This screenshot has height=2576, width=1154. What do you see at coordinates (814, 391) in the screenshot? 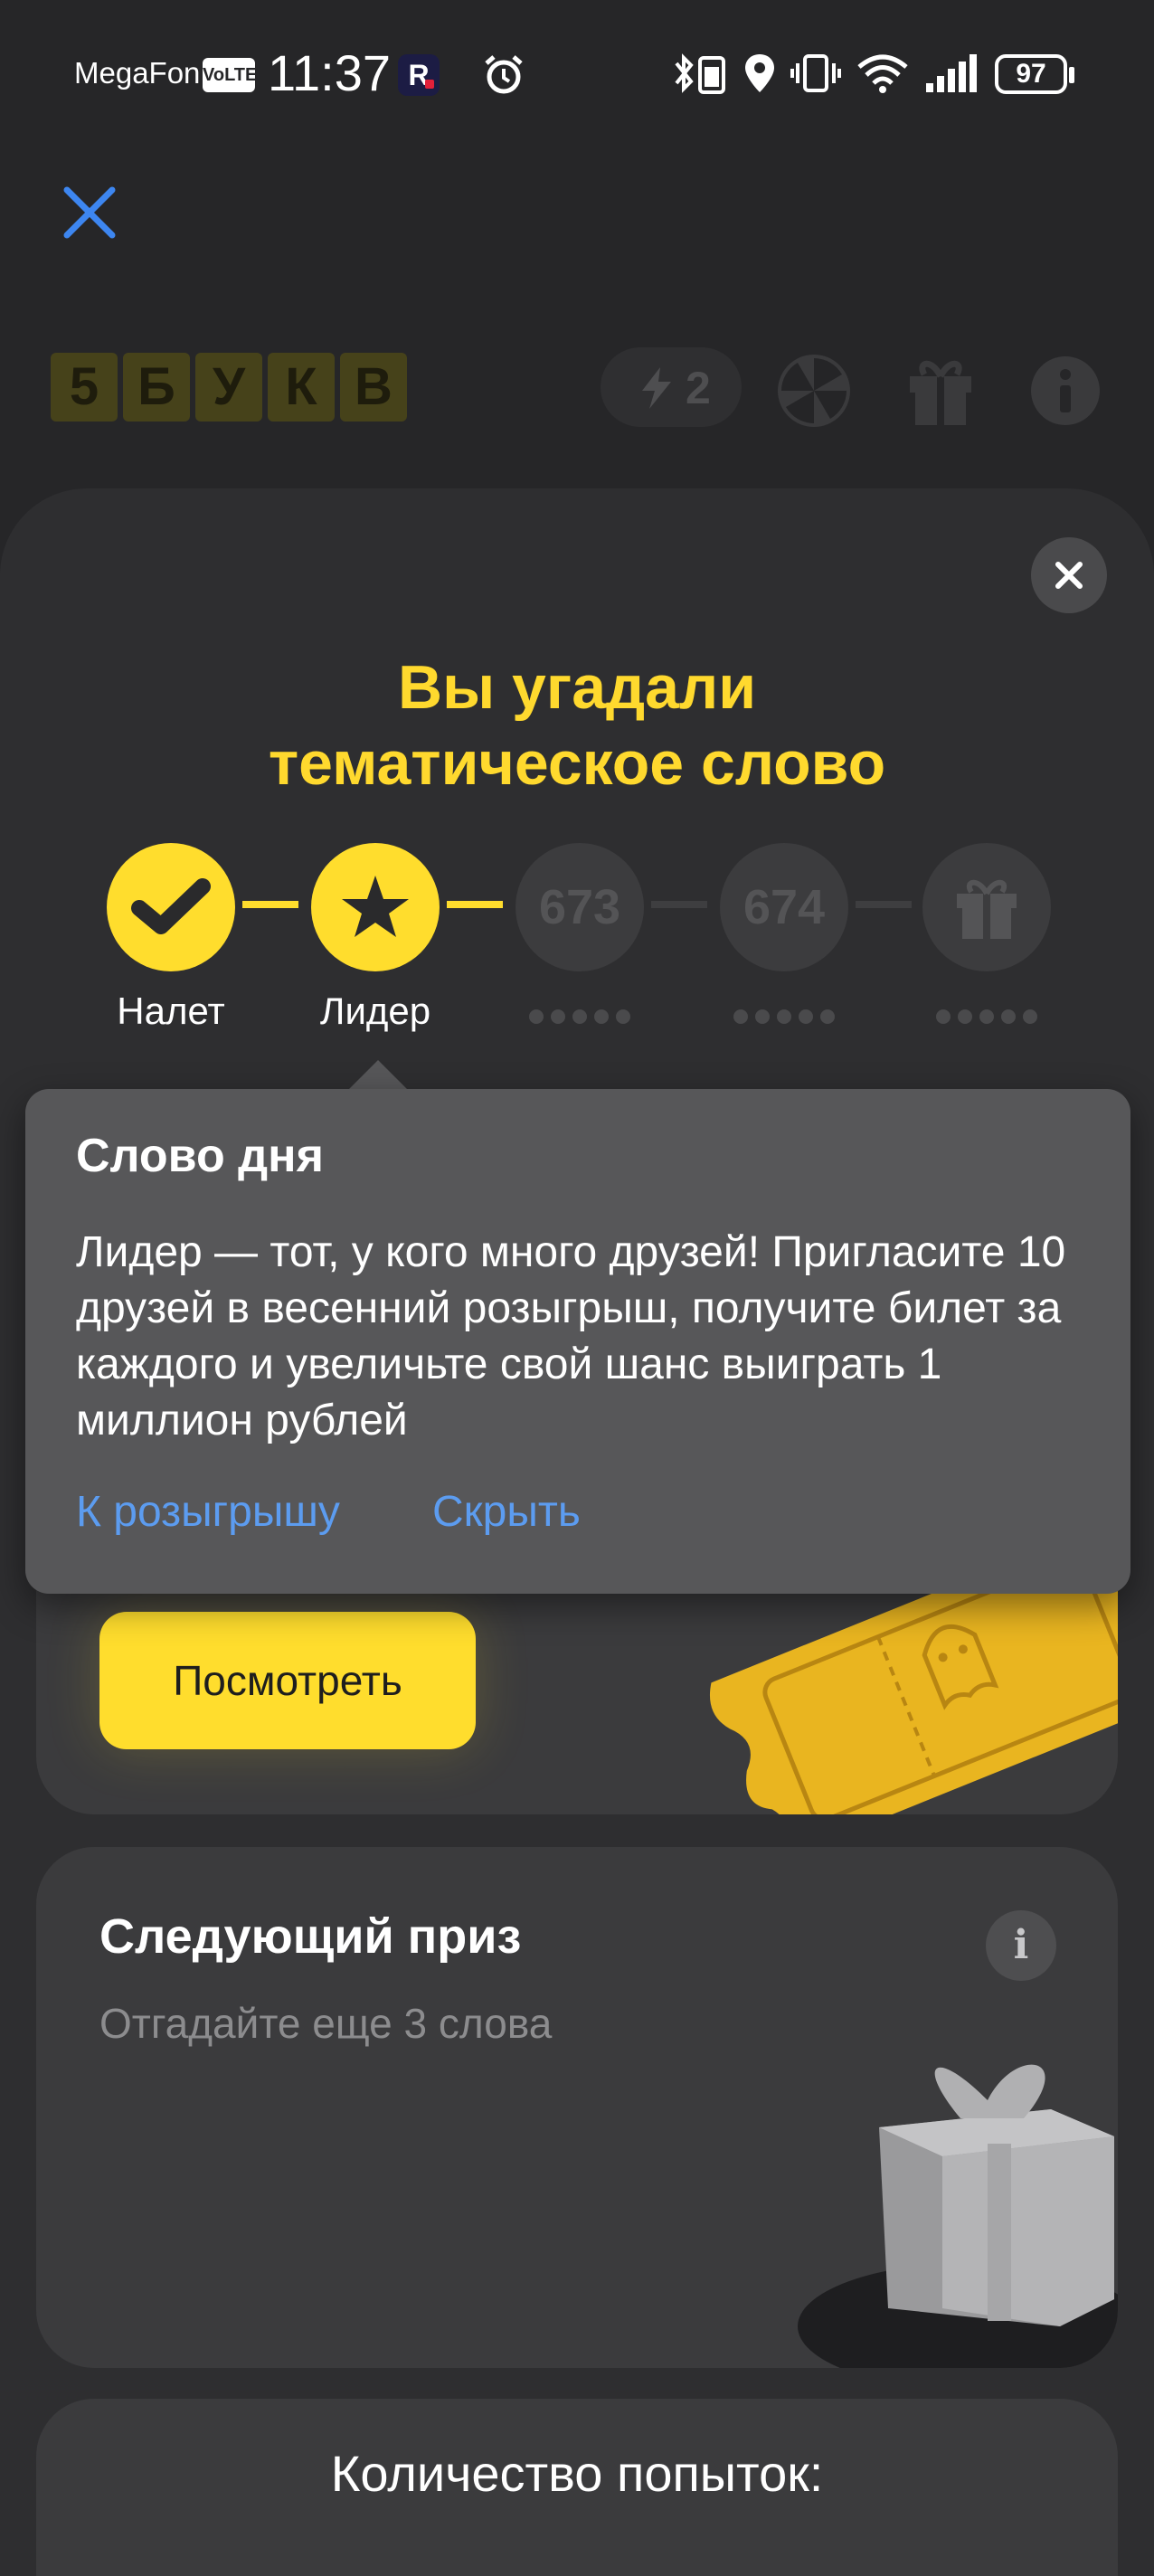
I see `wheel-icon` at bounding box center [814, 391].